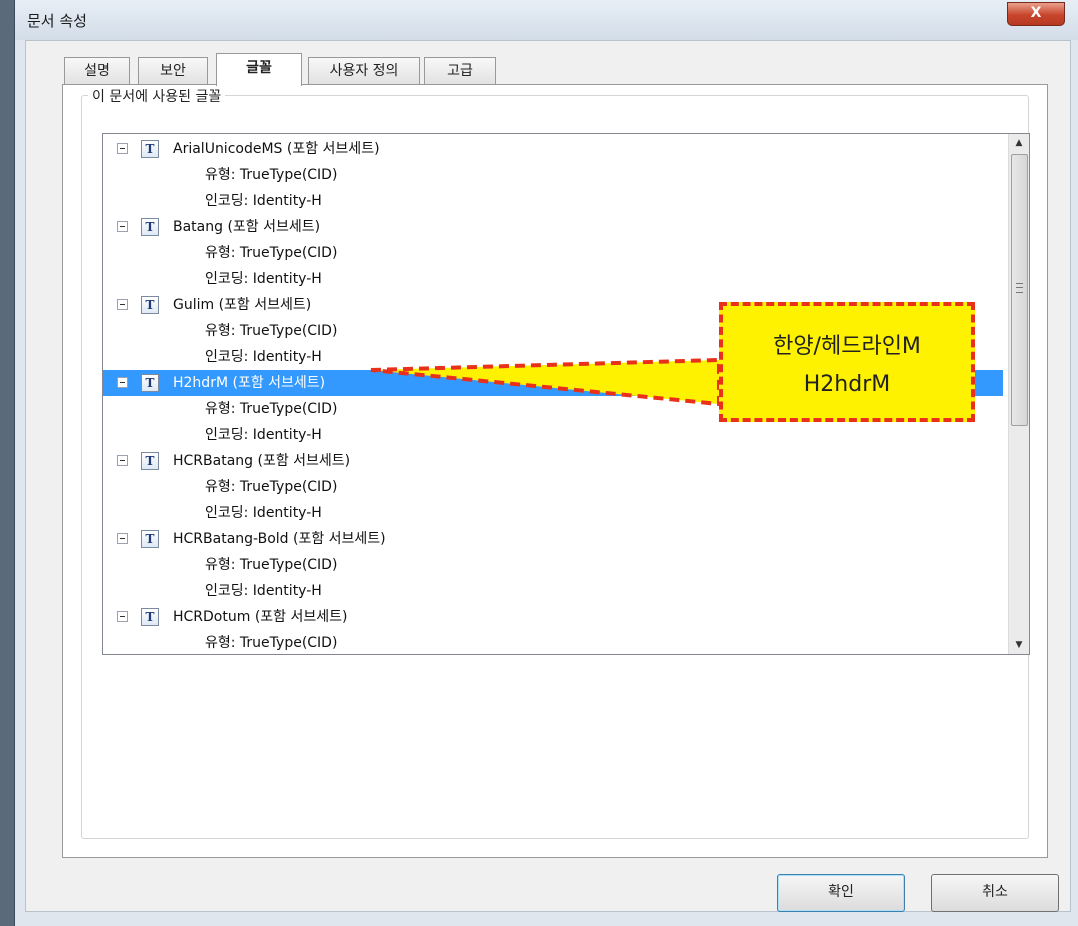 The width and height of the screenshot is (1078, 926). I want to click on annotation-callout: 한양/헤드라인M H2hdrM, so click(847, 362).